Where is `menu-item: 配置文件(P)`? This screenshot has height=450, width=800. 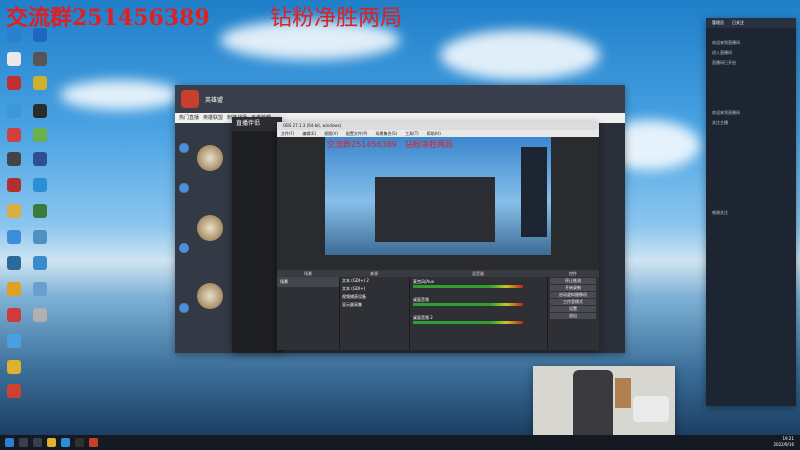 menu-item: 配置文件(P) is located at coordinates (357, 133).